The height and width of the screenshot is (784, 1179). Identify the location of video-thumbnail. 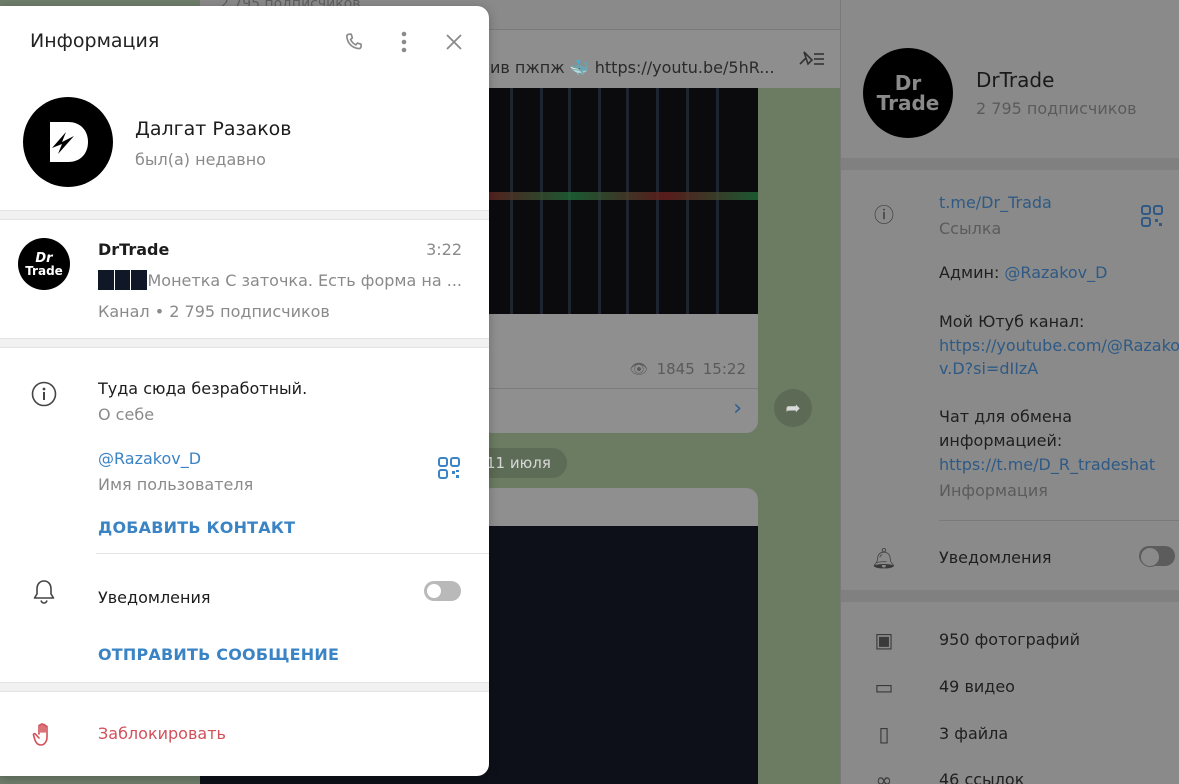
(619, 201).